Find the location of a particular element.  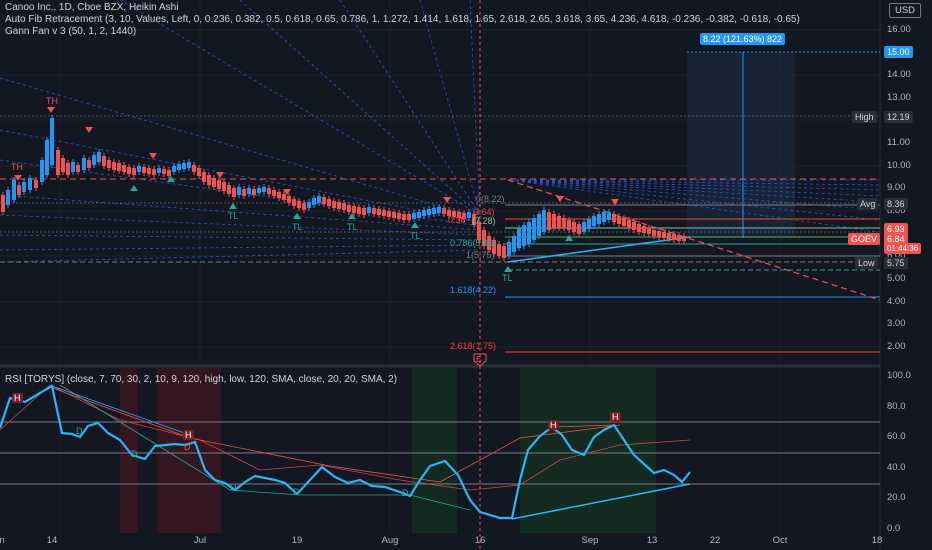

rsi-axis-label: 60.0 is located at coordinates (896, 436).